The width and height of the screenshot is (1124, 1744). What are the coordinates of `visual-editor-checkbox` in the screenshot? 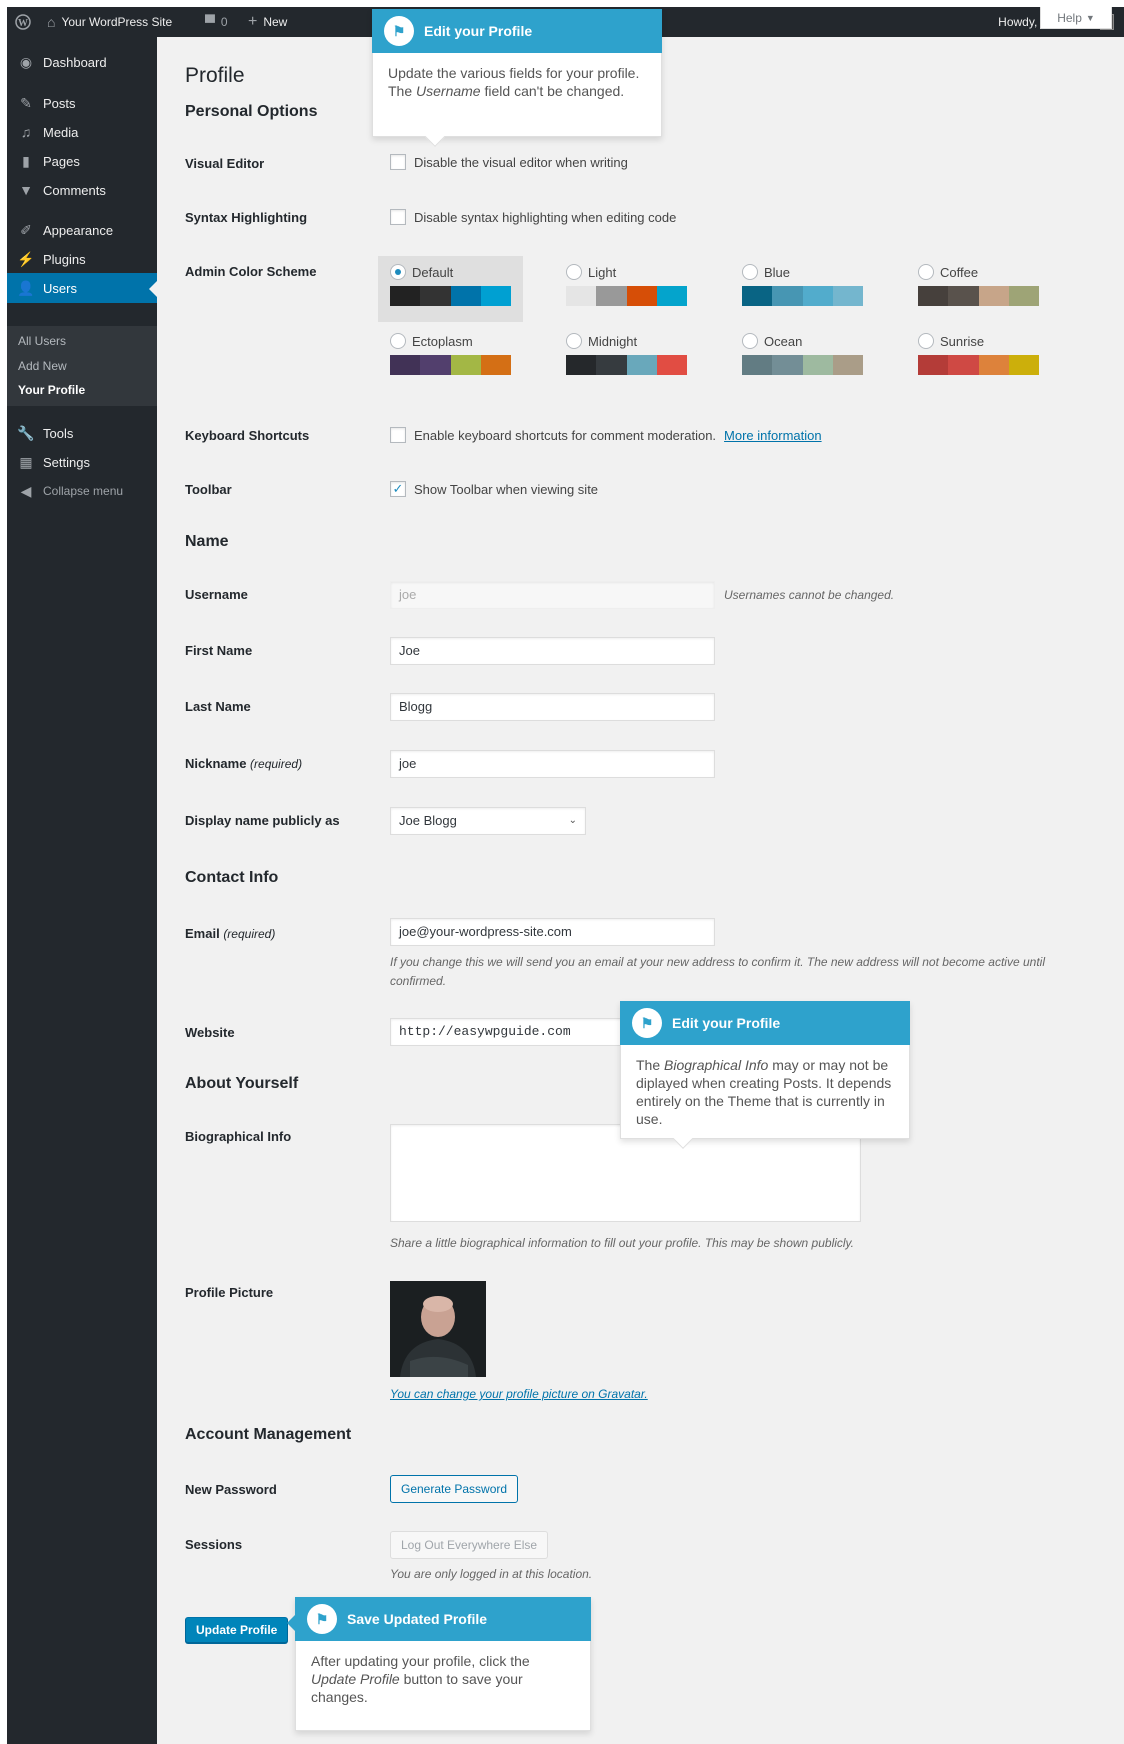 It's located at (398, 162).